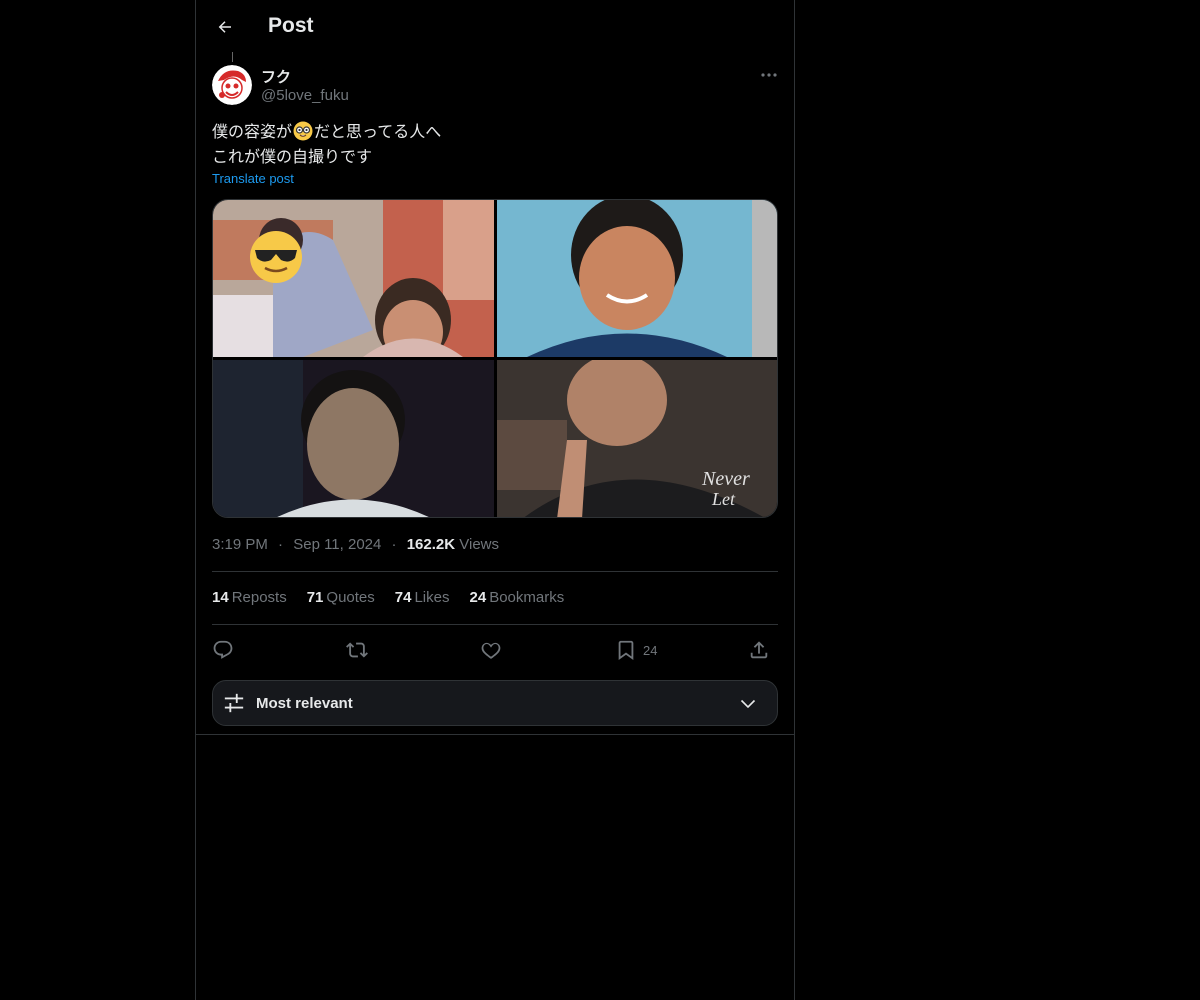  I want to click on reposts-label: Reposts, so click(259, 597).